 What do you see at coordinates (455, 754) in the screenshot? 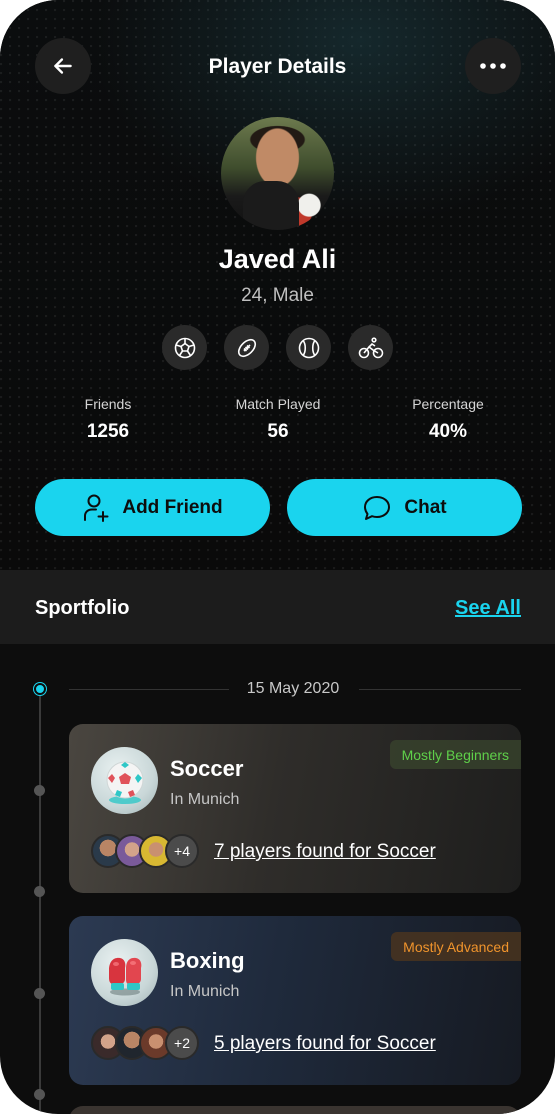
I see `level-badge: Mostly Beginners` at bounding box center [455, 754].